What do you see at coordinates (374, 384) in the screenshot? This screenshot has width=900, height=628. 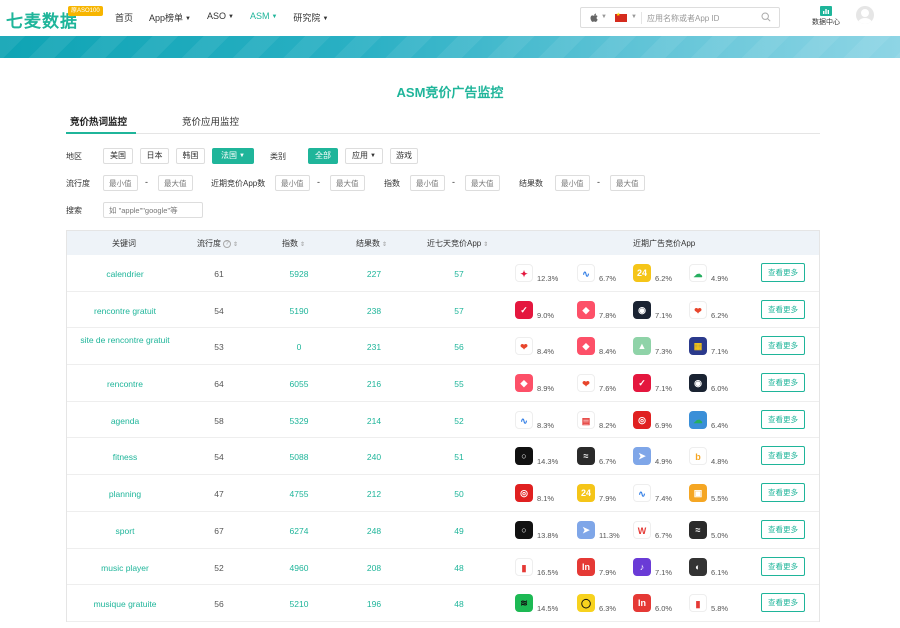 I see `results-value: 216` at bounding box center [374, 384].